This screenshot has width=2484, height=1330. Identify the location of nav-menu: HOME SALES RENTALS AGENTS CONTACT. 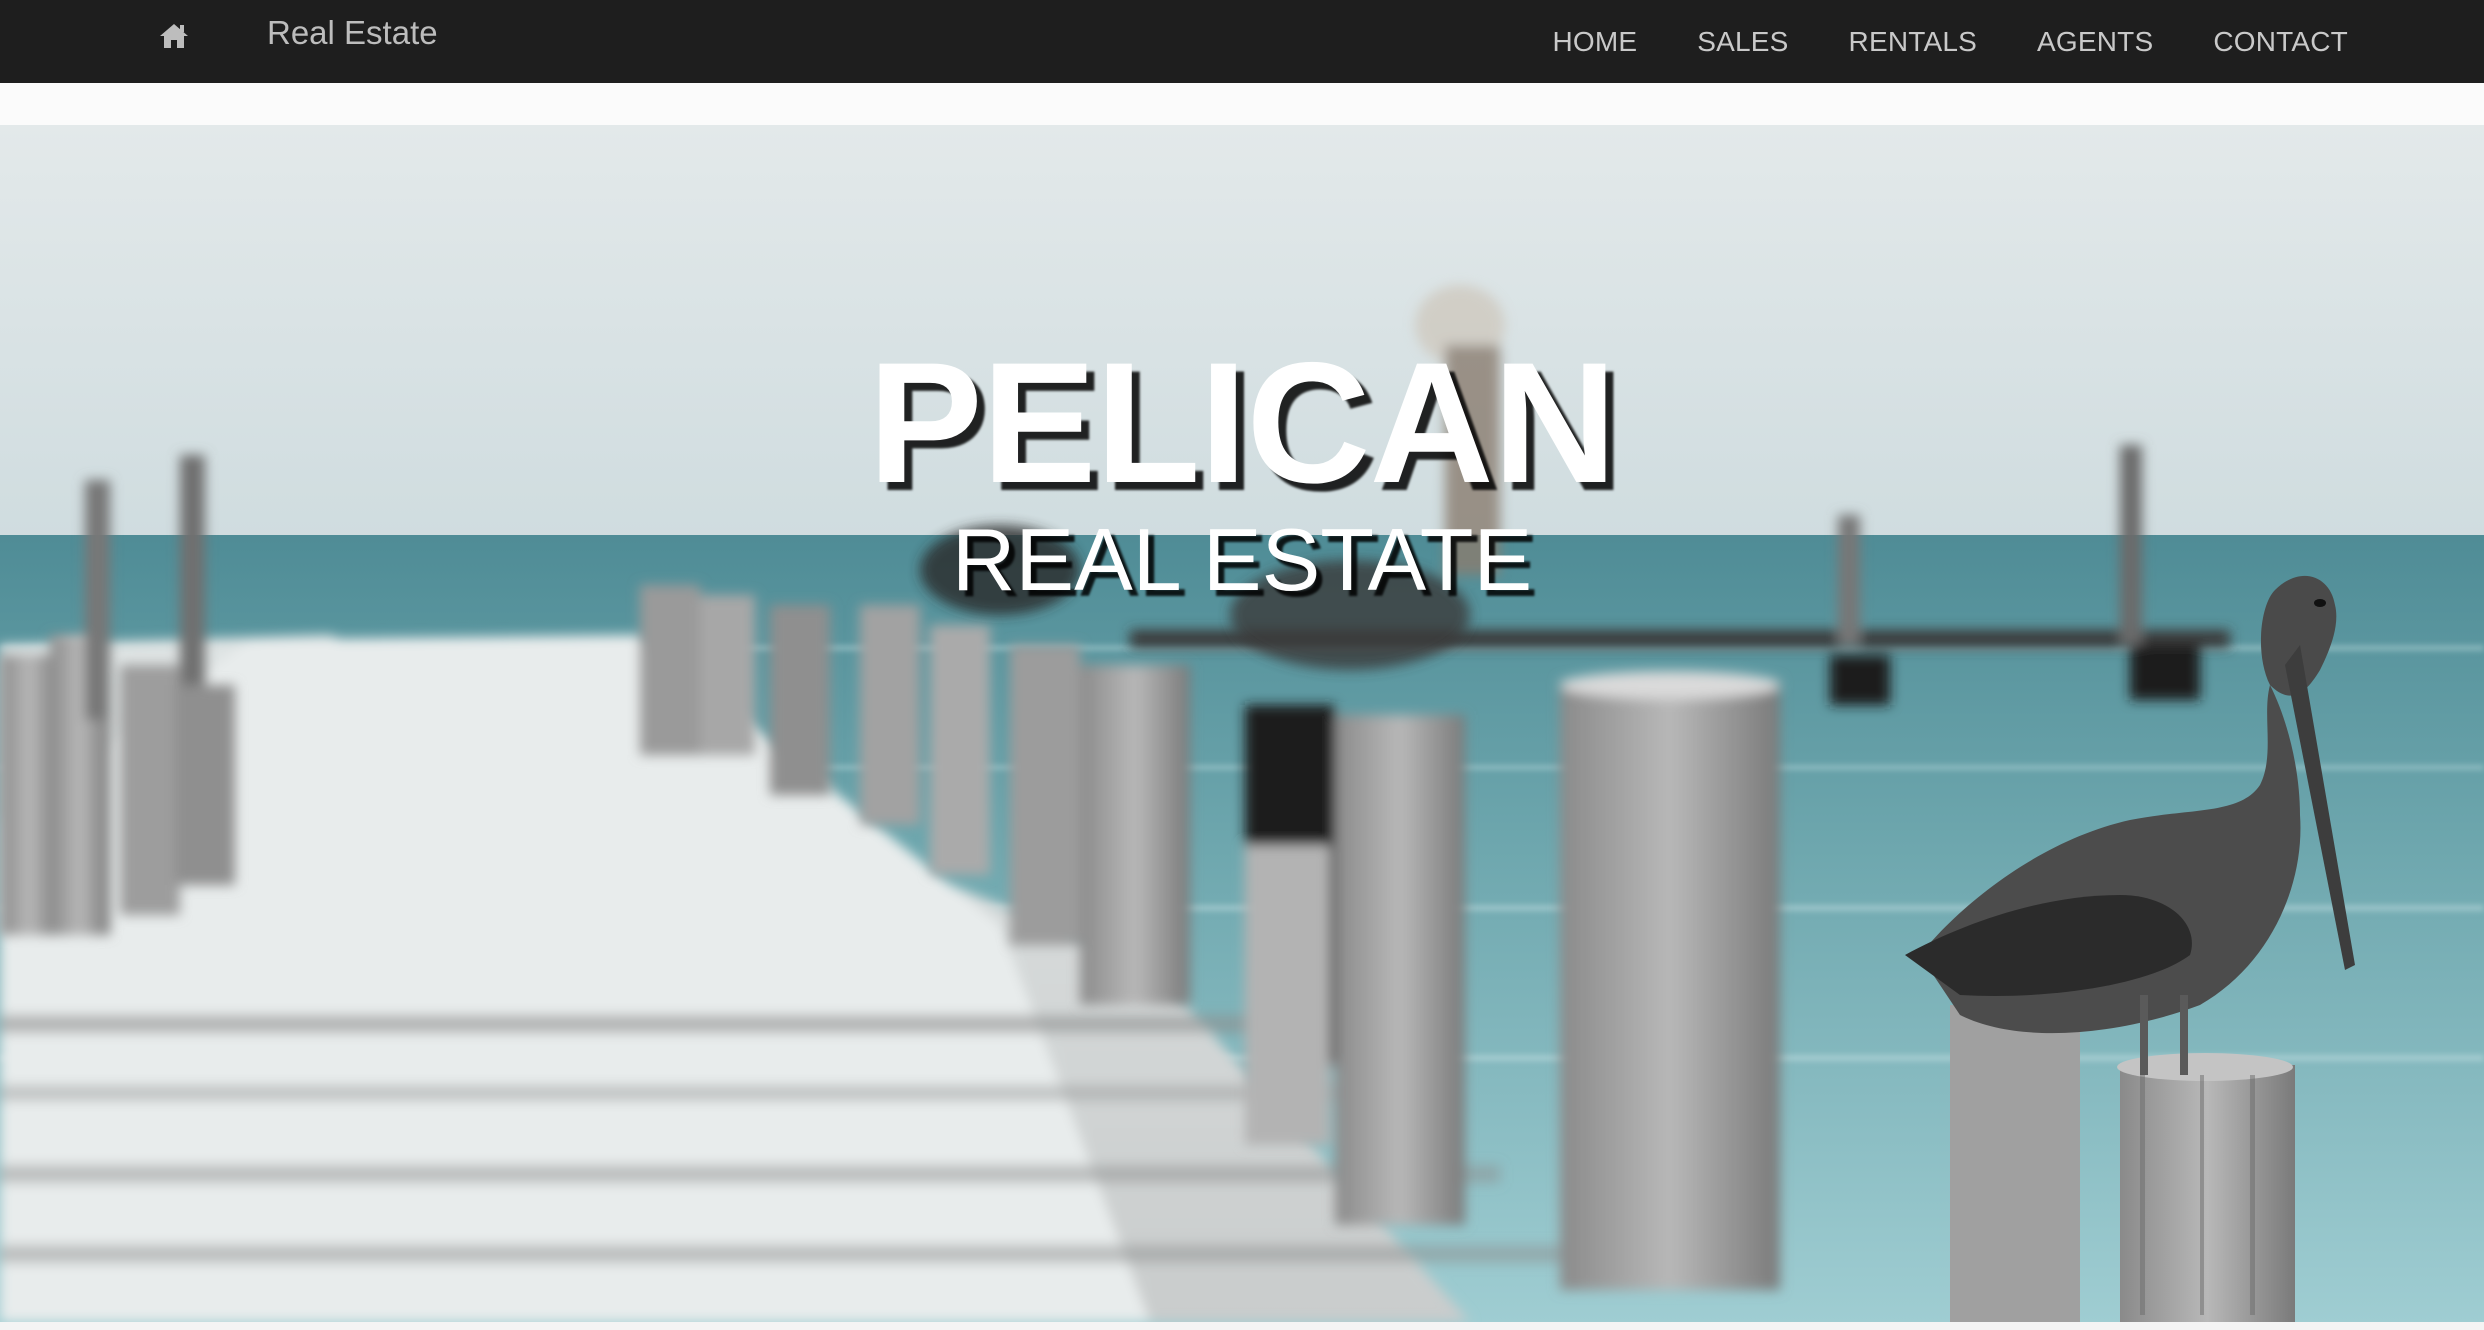
(1950, 41).